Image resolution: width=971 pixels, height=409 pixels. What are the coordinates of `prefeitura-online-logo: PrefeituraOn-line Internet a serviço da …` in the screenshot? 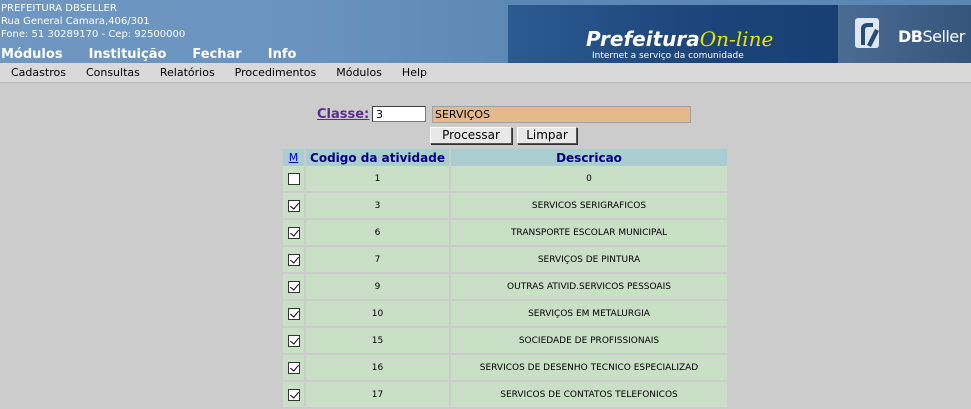 It's located at (673, 34).